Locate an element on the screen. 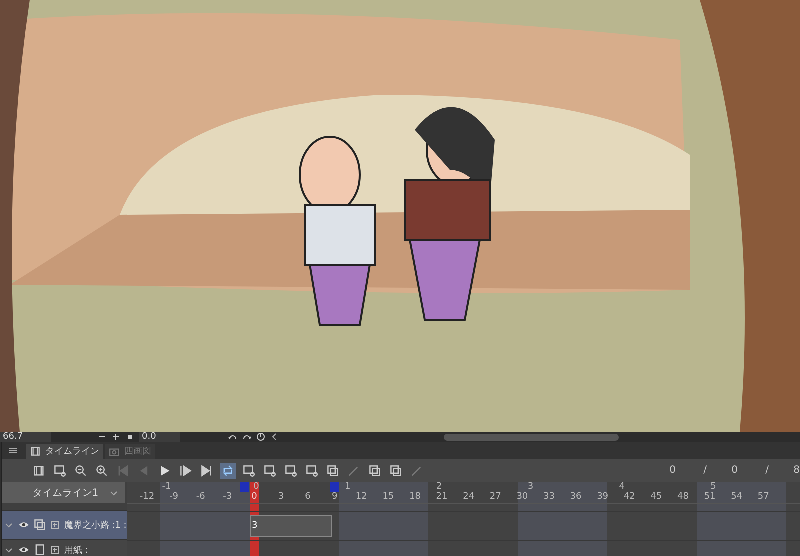 The image size is (800, 556). second-label: 3 is located at coordinates (531, 487).